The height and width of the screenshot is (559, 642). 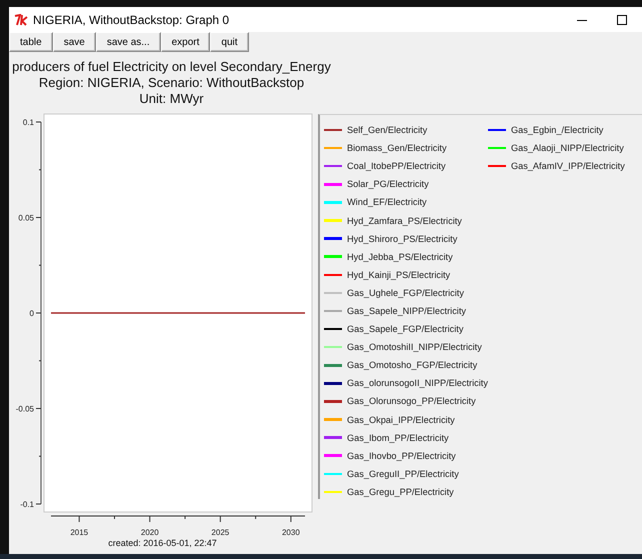 What do you see at coordinates (567, 166) in the screenshot?
I see `legend-label: Gas_AfamIV_IPP/Electricity` at bounding box center [567, 166].